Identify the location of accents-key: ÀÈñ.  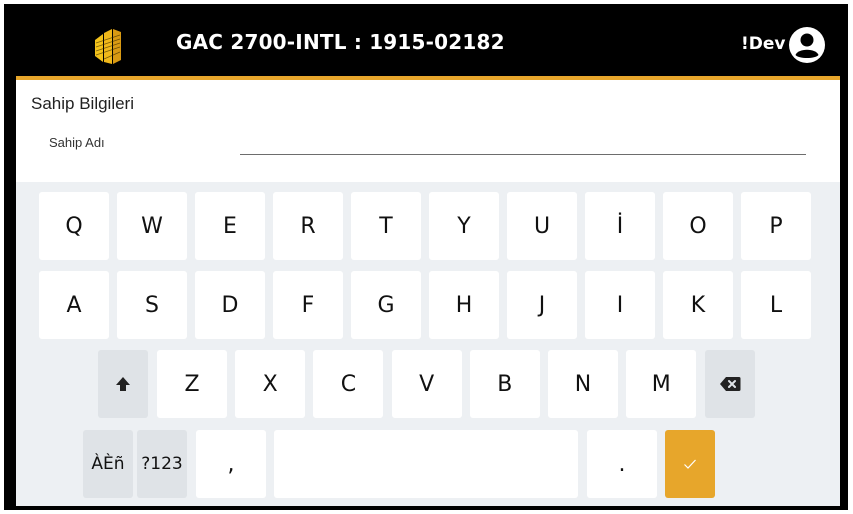
(108, 464).